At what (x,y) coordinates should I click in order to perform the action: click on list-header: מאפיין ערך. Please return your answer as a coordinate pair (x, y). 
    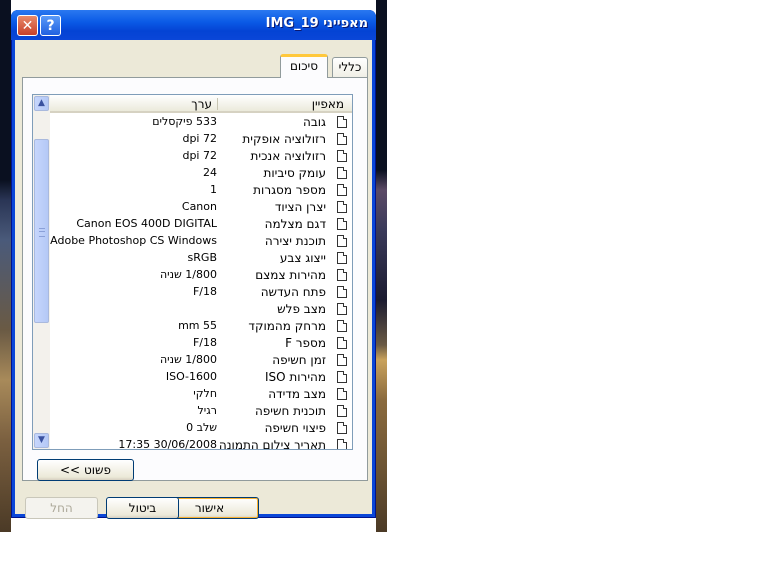
    Looking at the image, I should click on (201, 104).